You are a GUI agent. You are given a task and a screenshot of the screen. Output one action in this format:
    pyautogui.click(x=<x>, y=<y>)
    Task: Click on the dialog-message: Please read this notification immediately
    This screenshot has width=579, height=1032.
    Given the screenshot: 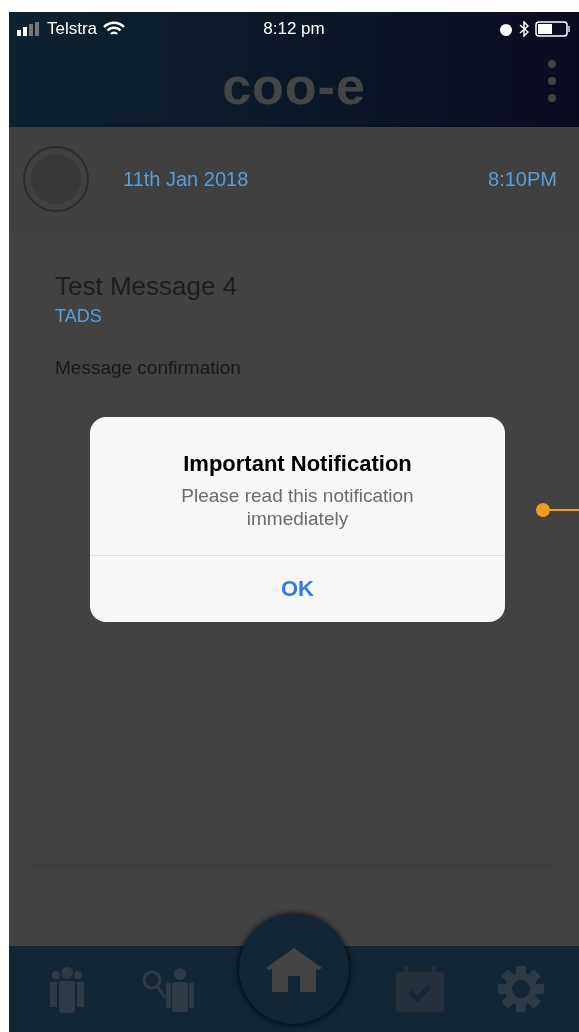 What is the action you would take?
    pyautogui.click(x=297, y=508)
    